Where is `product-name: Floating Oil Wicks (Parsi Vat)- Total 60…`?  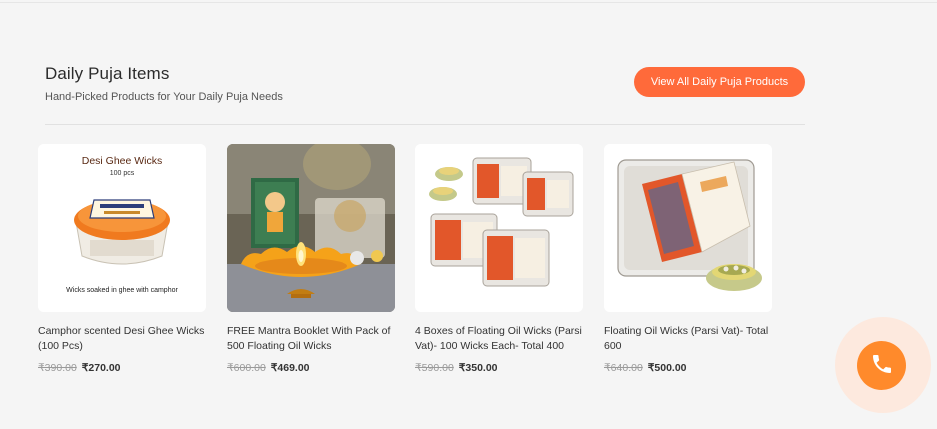
product-name: Floating Oil Wicks (Parsi Vat)- Total 60… is located at coordinates (688, 339).